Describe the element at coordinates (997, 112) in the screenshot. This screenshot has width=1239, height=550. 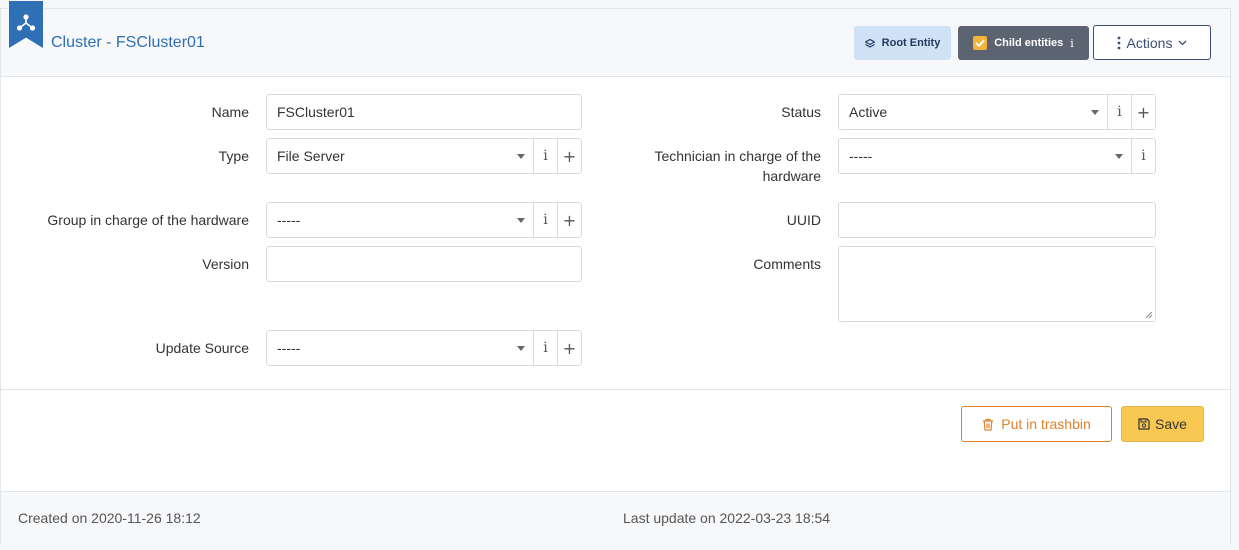
I see `status-select: Active i +` at that location.